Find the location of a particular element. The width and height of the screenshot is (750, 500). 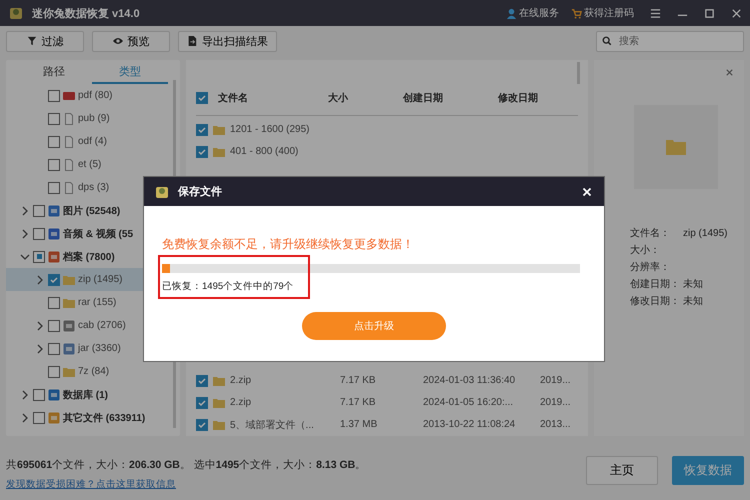

tree-label: pub (9) is located at coordinates (94, 118).